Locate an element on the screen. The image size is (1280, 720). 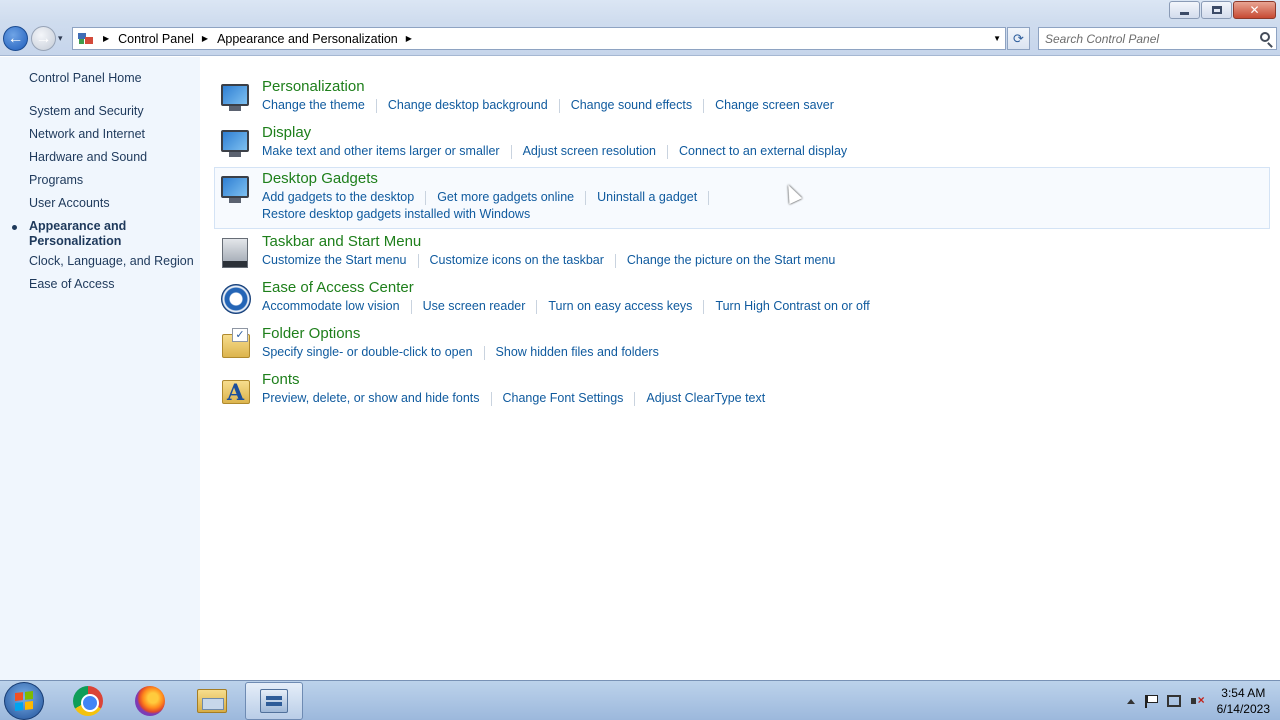
sidebar-item-hardware-sound: Hardware and Sound is located at coordinates (88, 157).